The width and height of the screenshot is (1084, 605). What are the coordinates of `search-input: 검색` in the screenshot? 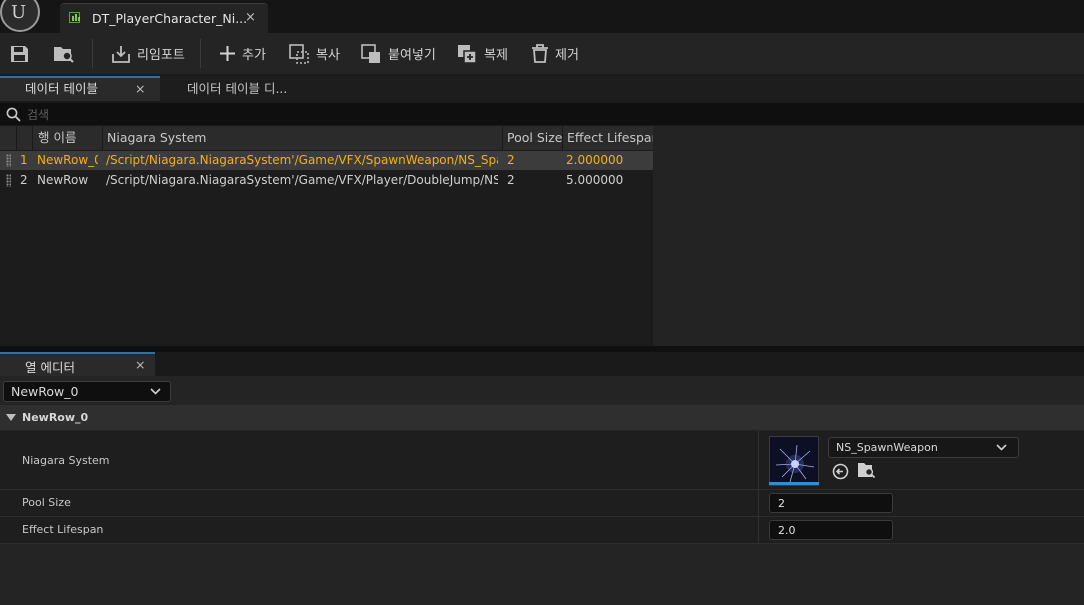 It's located at (542, 114).